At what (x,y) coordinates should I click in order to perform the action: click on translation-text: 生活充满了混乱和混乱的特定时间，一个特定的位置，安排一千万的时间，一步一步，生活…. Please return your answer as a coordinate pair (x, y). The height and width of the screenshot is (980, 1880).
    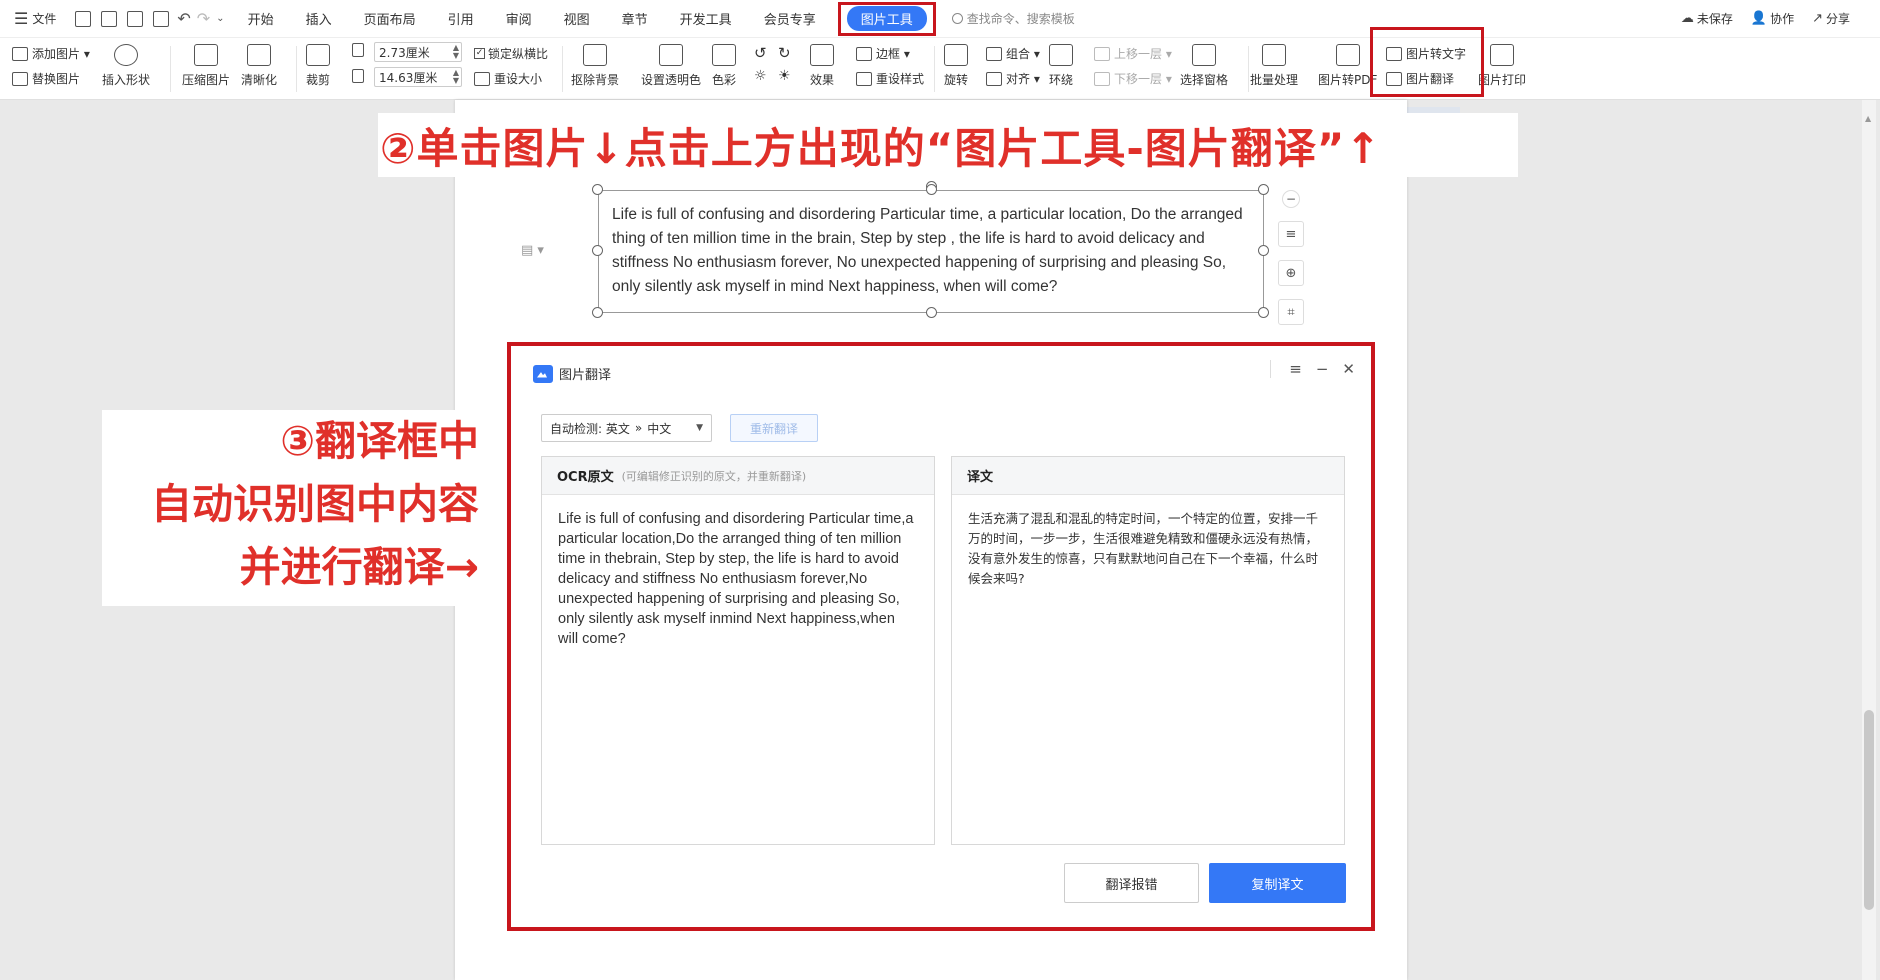
    Looking at the image, I should click on (1148, 549).